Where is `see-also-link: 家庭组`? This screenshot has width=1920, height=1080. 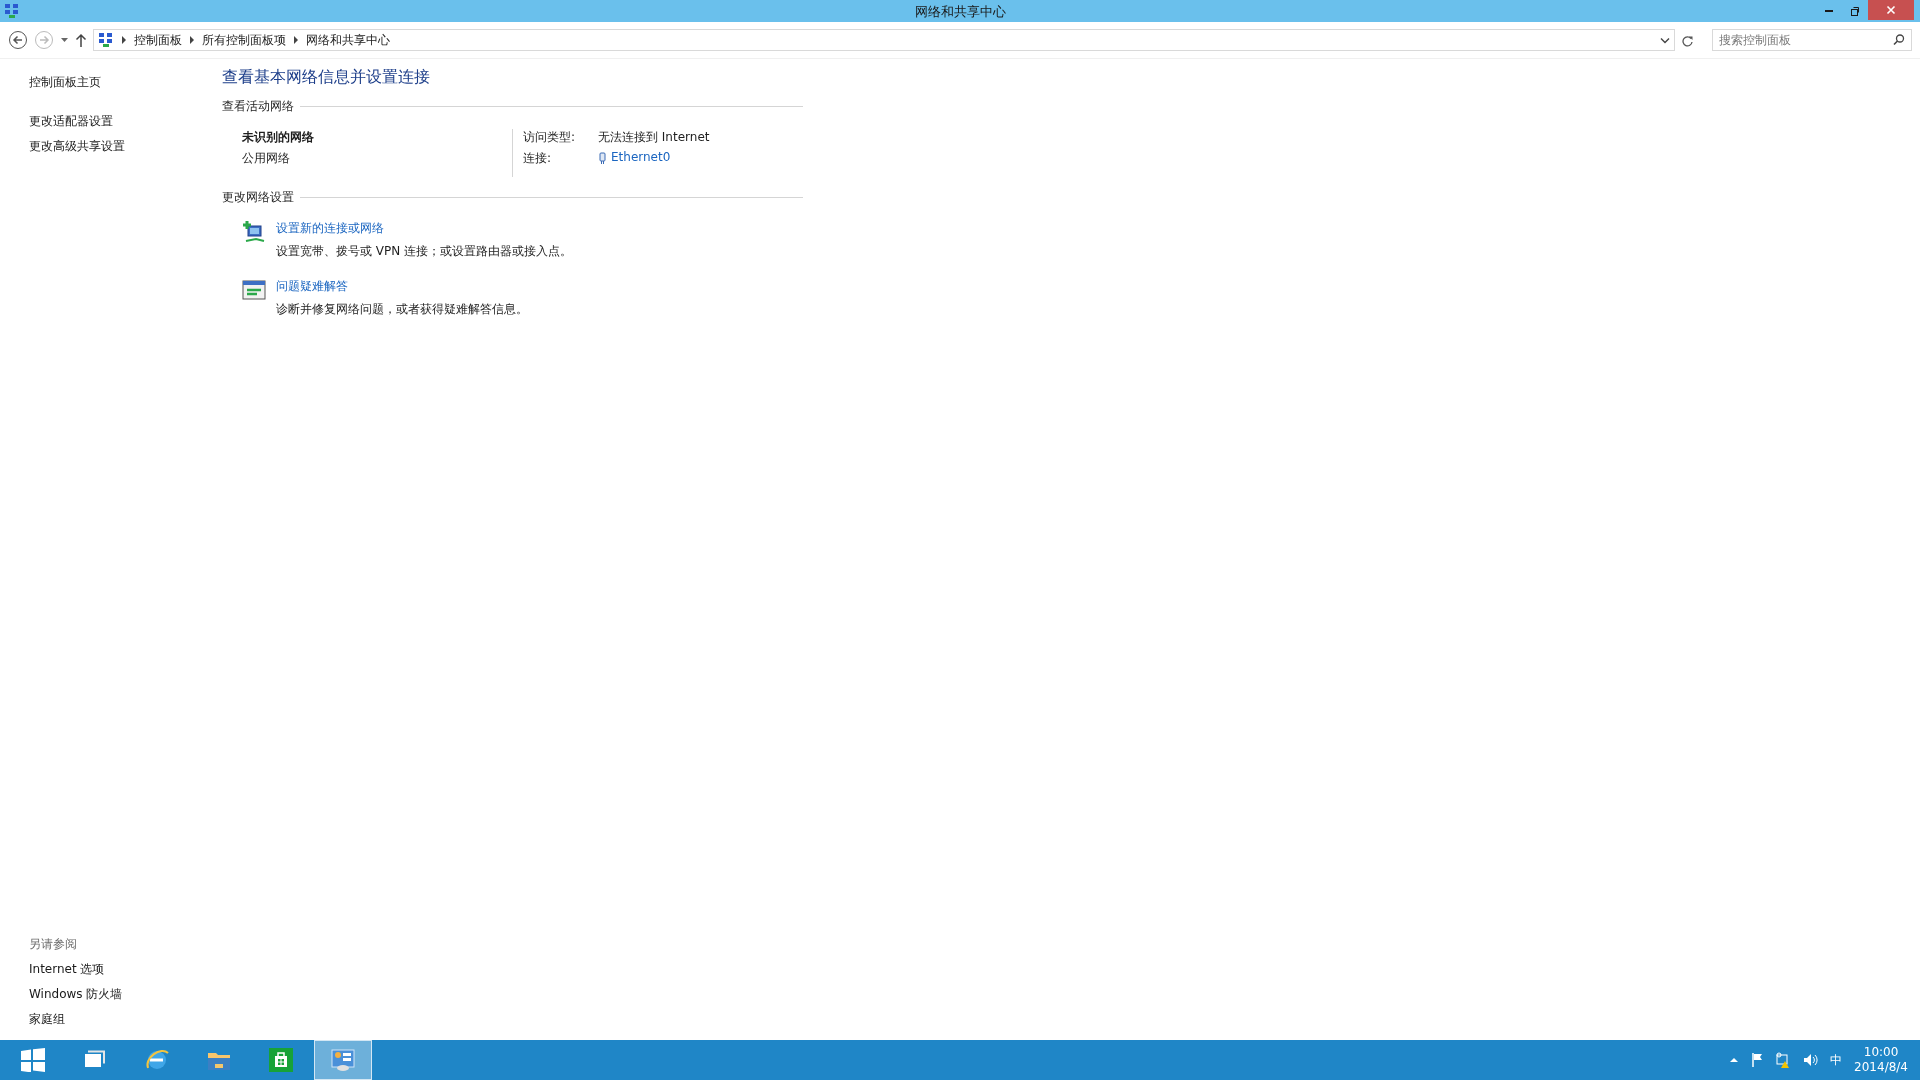 see-also-link: 家庭组 is located at coordinates (47, 1019).